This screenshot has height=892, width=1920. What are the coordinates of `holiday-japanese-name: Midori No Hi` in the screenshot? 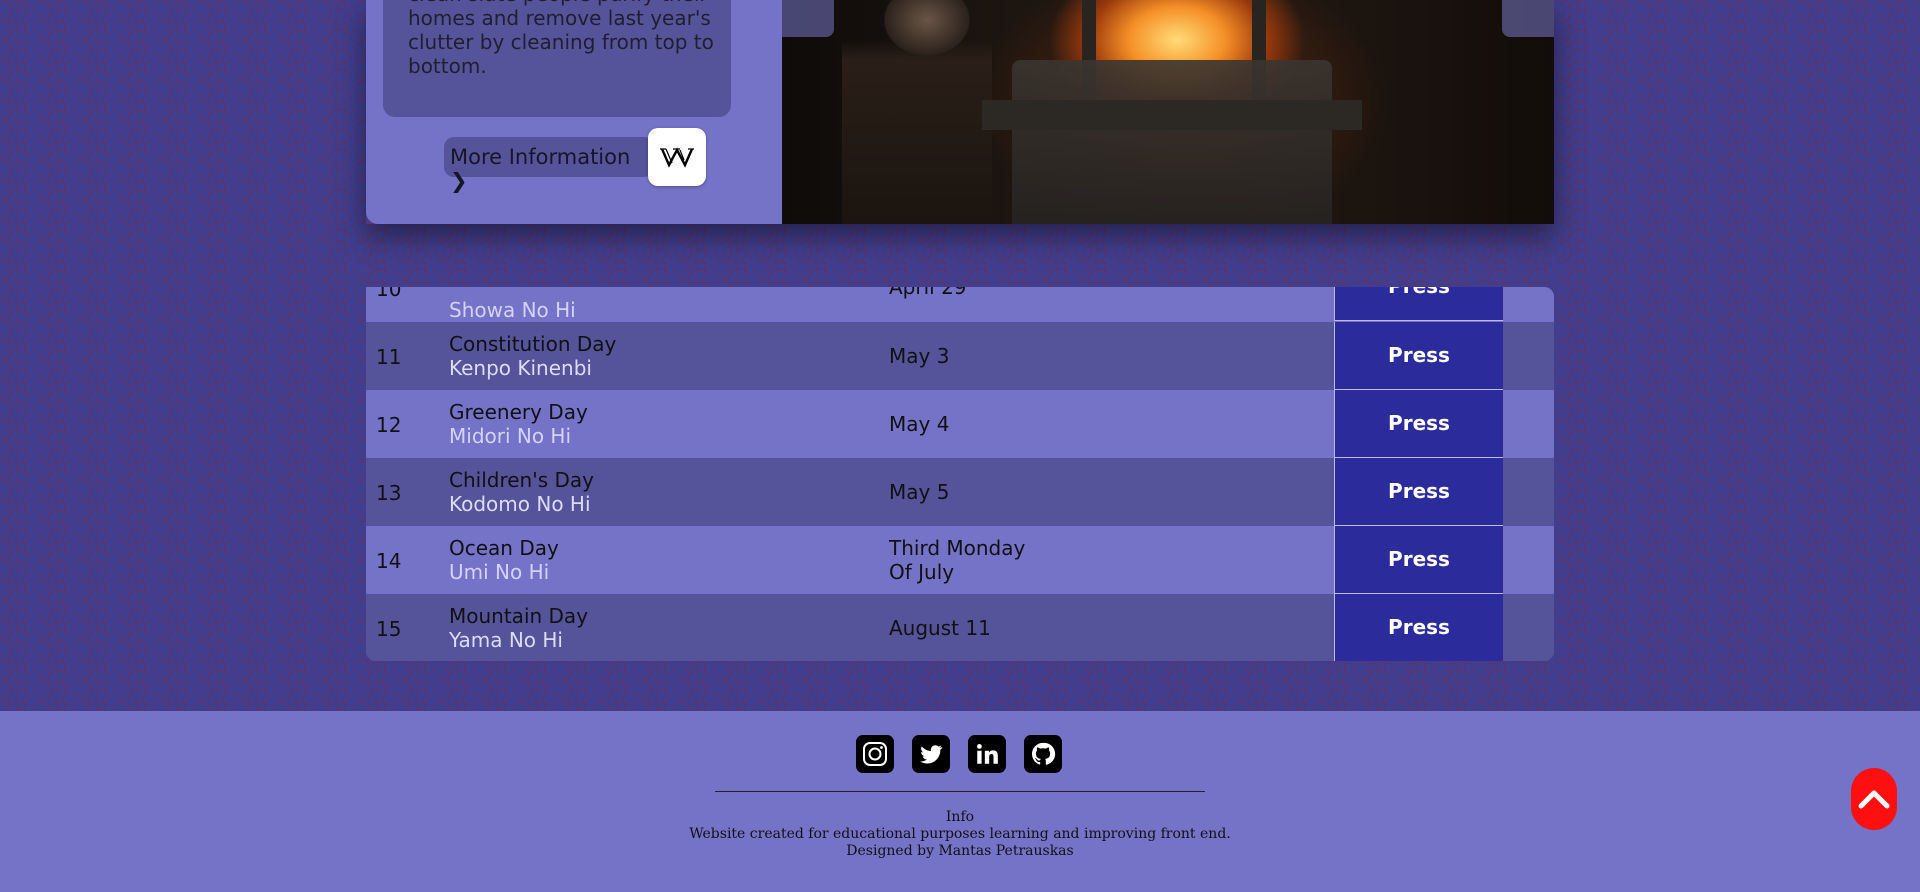 It's located at (510, 436).